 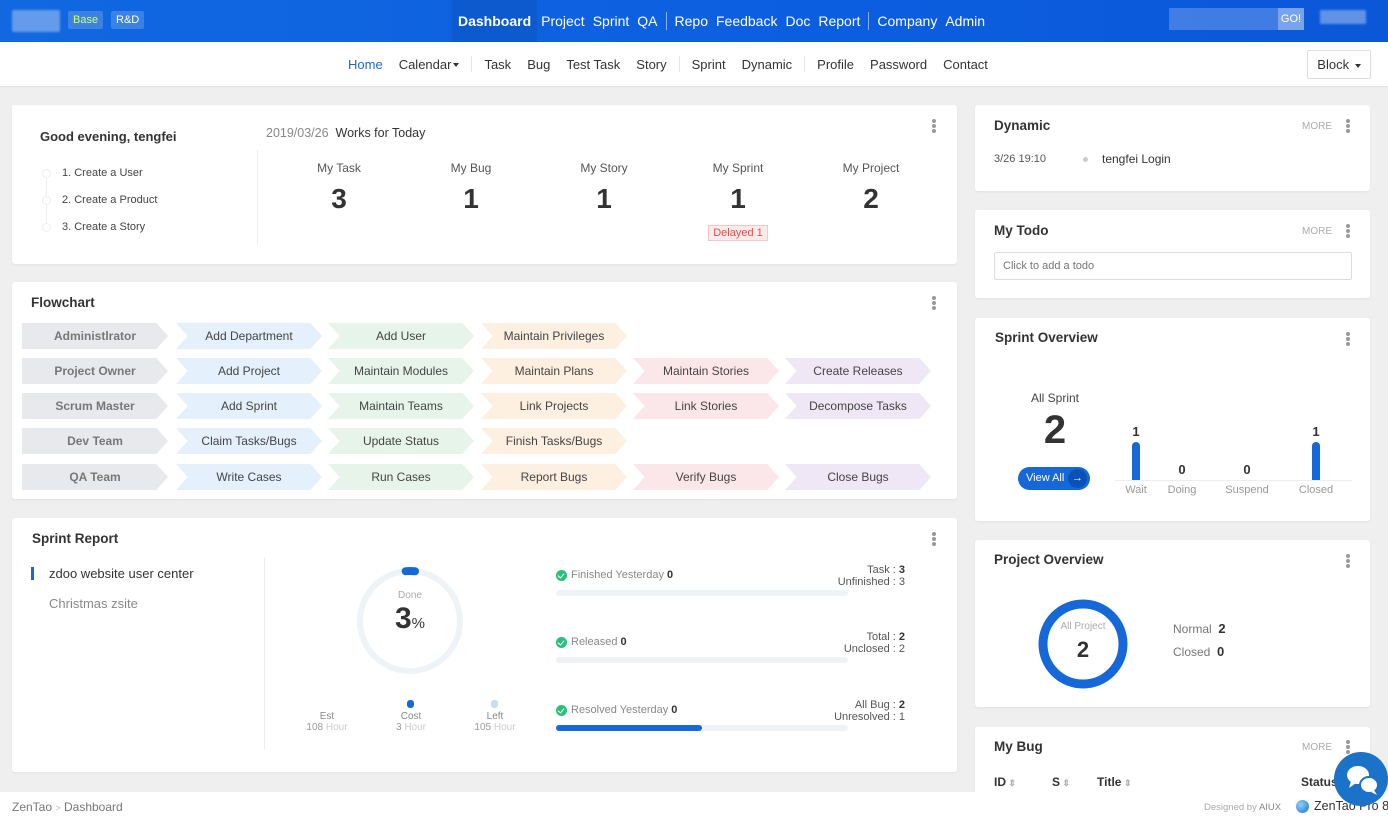 I want to click on breadcrumb-home: ZenTao, so click(x=32, y=807).